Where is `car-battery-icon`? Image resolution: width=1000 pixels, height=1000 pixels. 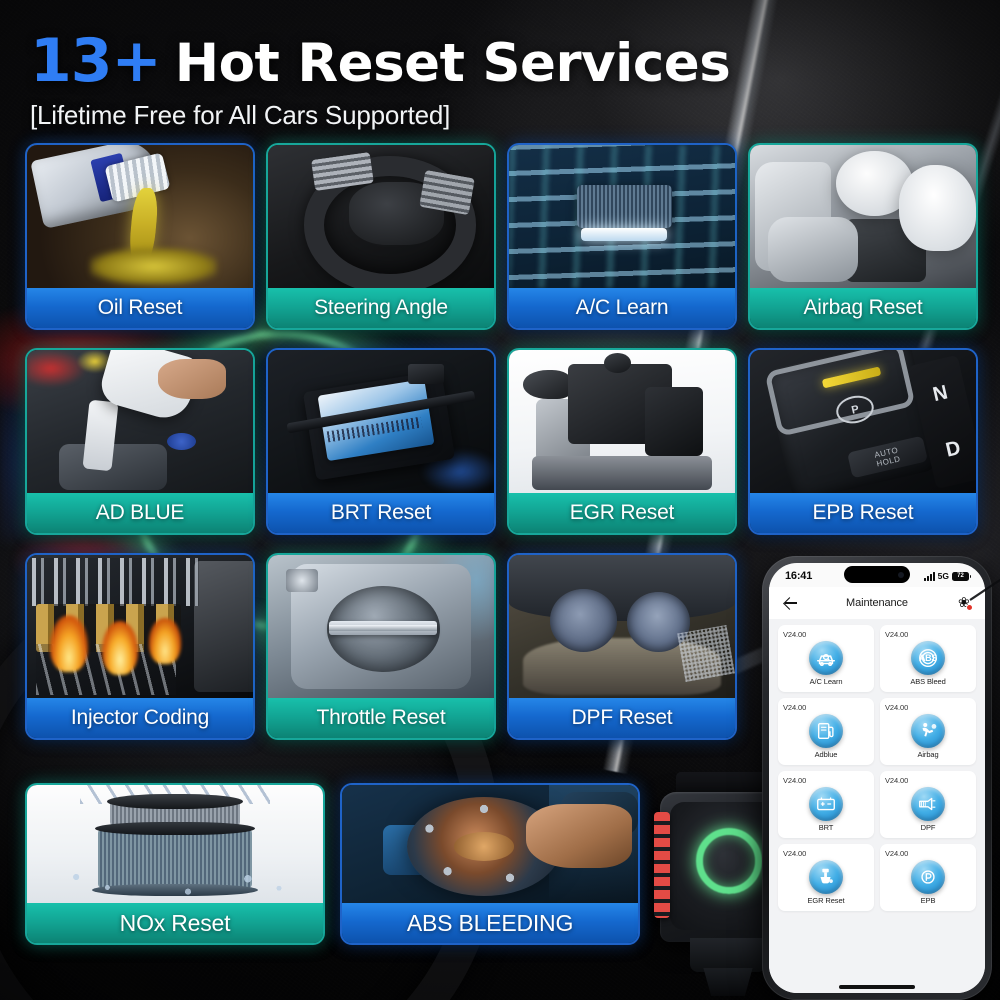
car-battery-icon is located at coordinates (381, 421).